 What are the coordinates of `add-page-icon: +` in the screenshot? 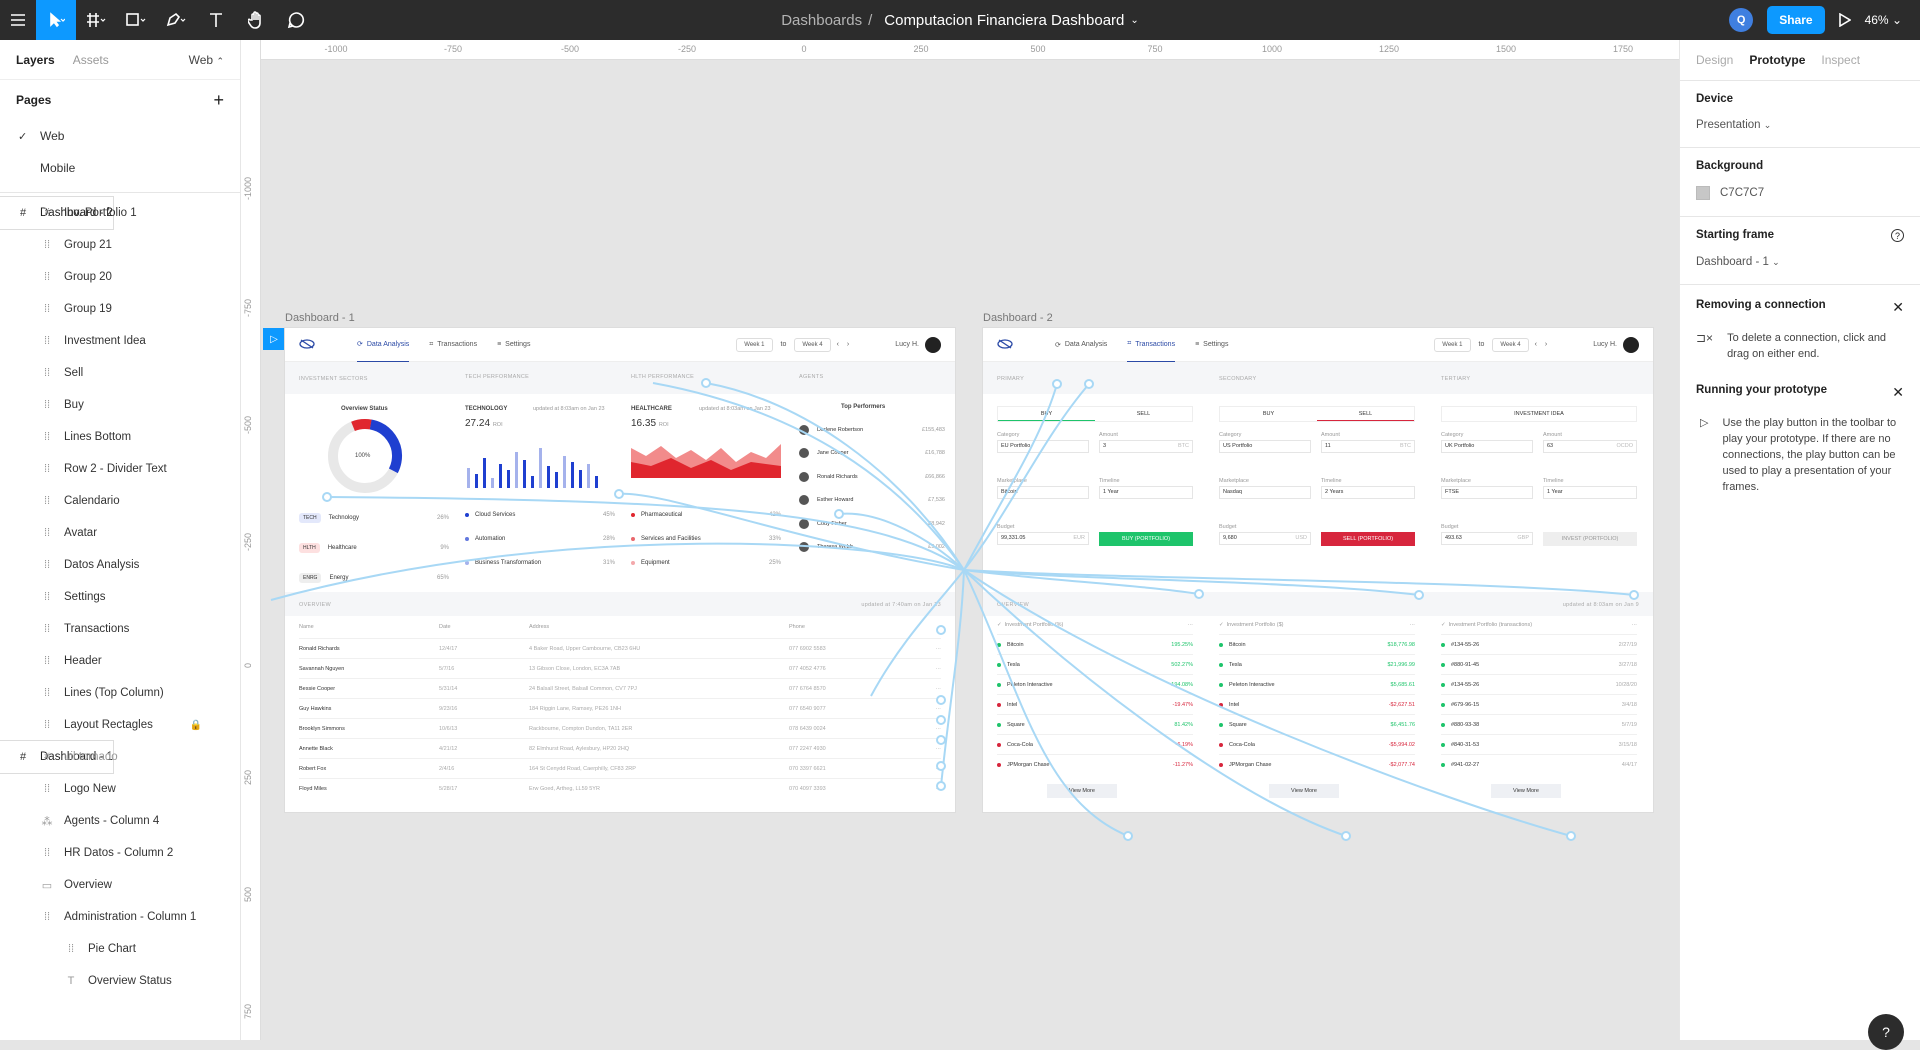 It's located at (218, 100).